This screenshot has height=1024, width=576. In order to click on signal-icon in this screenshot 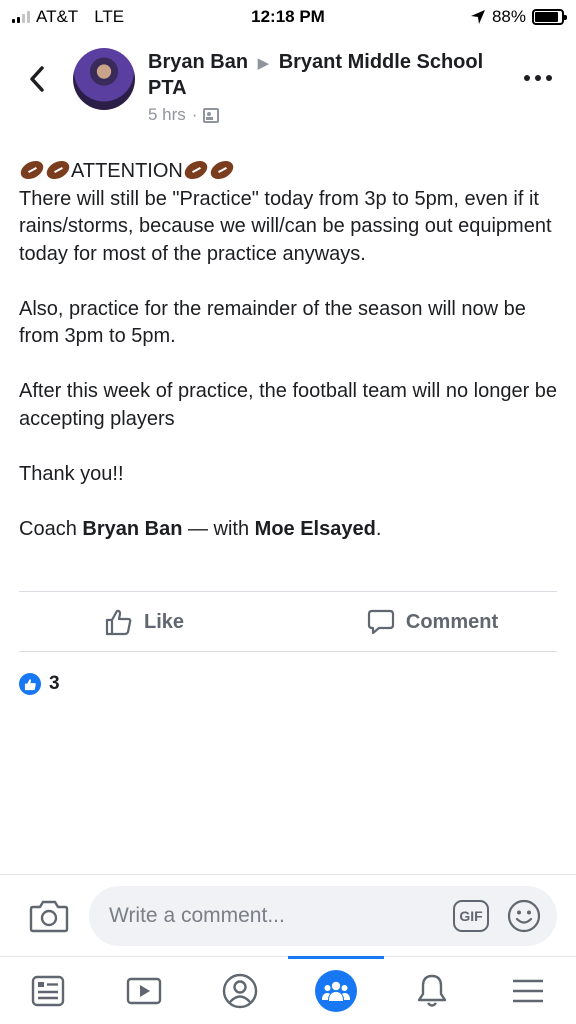, I will do `click(21, 17)`.